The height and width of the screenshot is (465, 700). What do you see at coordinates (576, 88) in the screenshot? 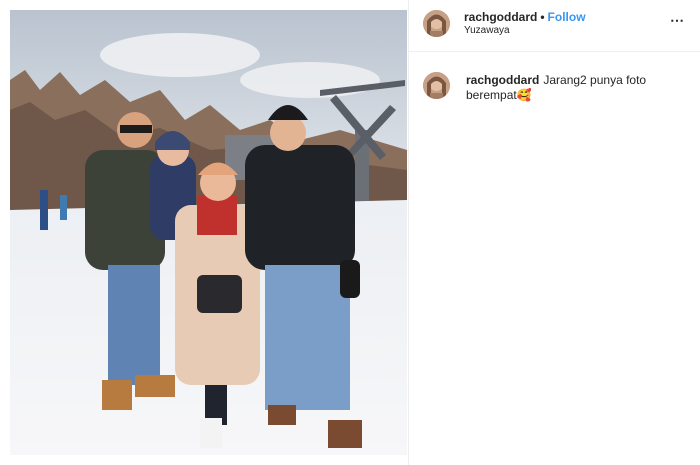
I see `comment-body: rachgoddard Jarang2 punya foto berempat🥰` at bounding box center [576, 88].